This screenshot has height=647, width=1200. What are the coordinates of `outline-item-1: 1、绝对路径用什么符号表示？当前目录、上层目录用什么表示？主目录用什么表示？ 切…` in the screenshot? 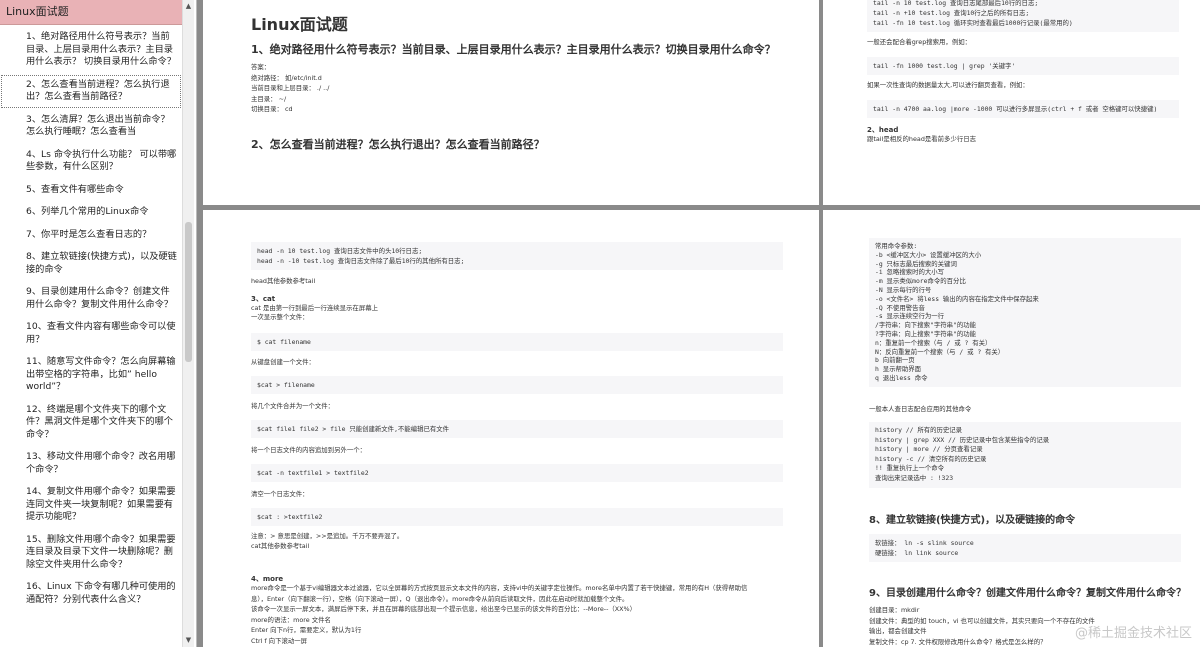 It's located at (91, 50).